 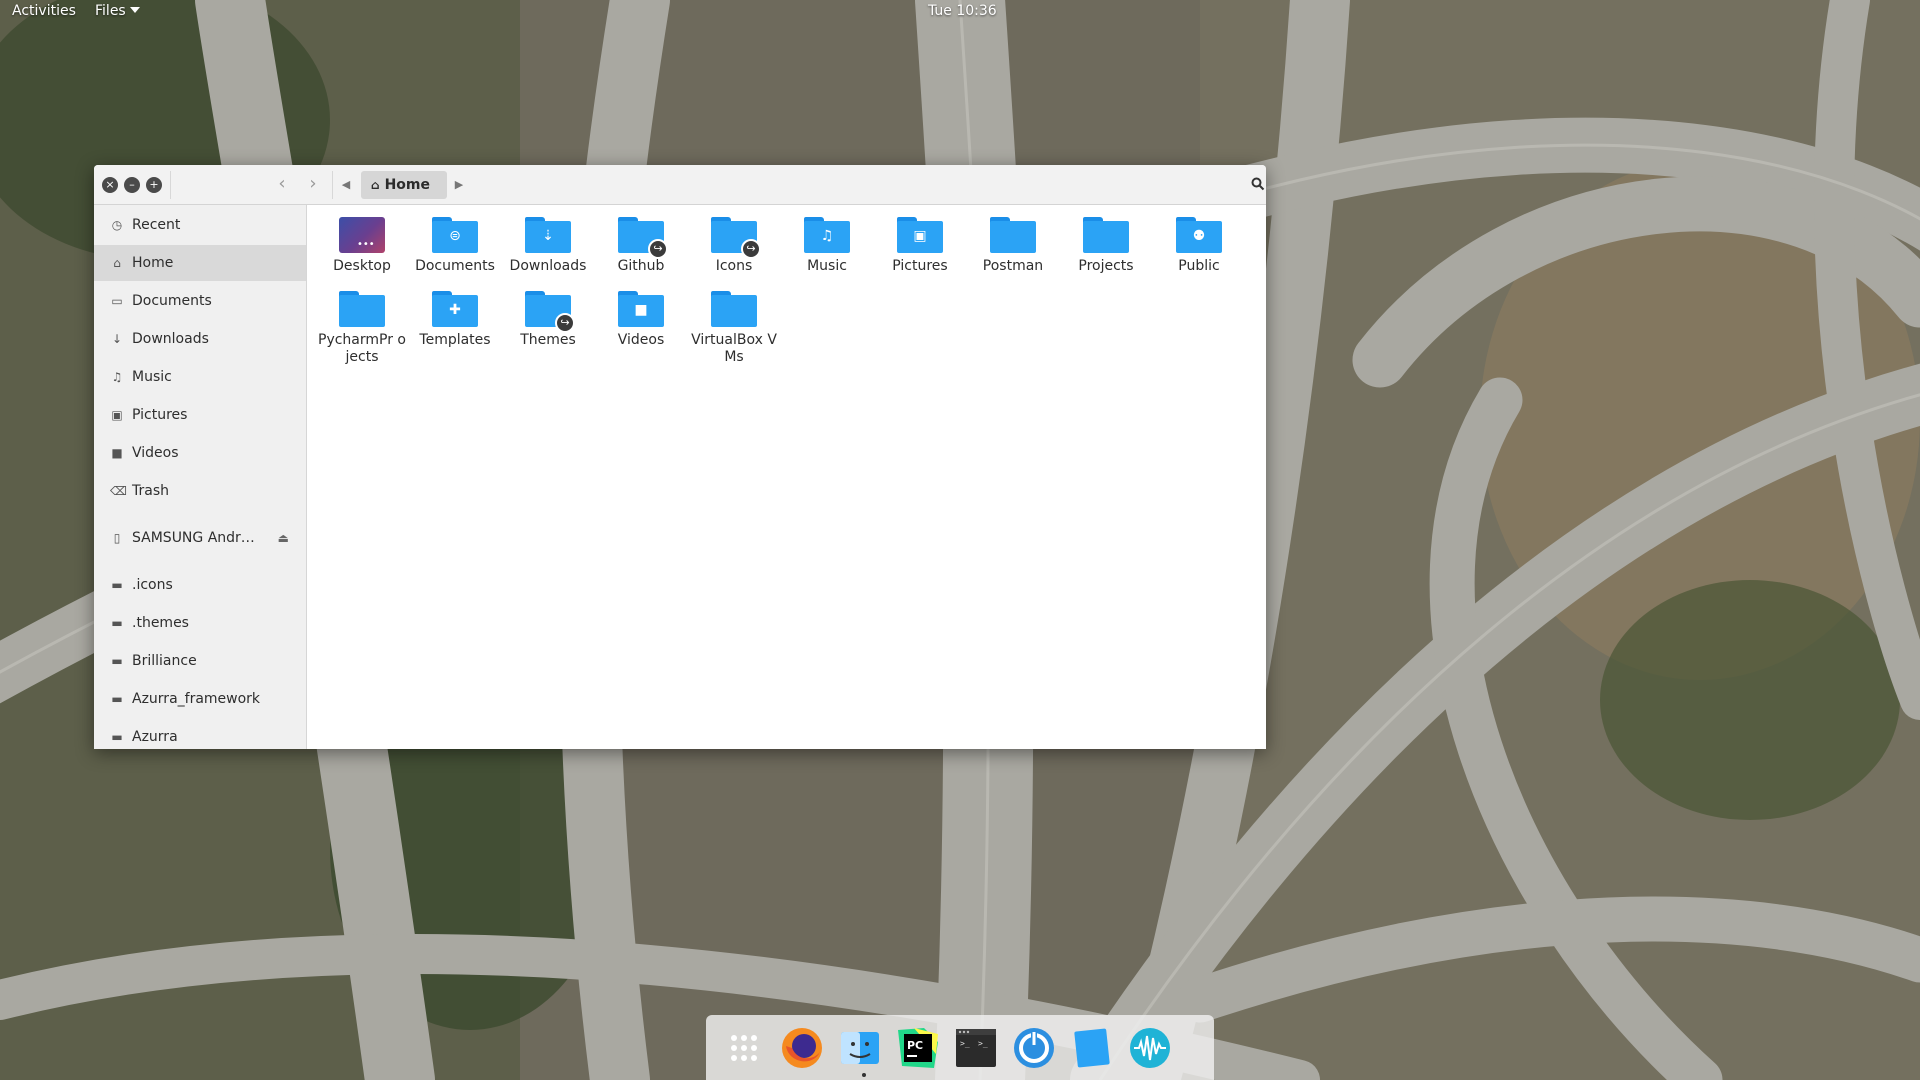 What do you see at coordinates (44, 11) in the screenshot?
I see `activities-button: Activities` at bounding box center [44, 11].